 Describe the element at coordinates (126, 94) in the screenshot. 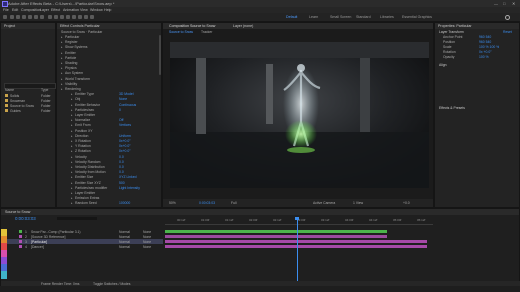

I see `effect-property-value: 3D Model` at that location.